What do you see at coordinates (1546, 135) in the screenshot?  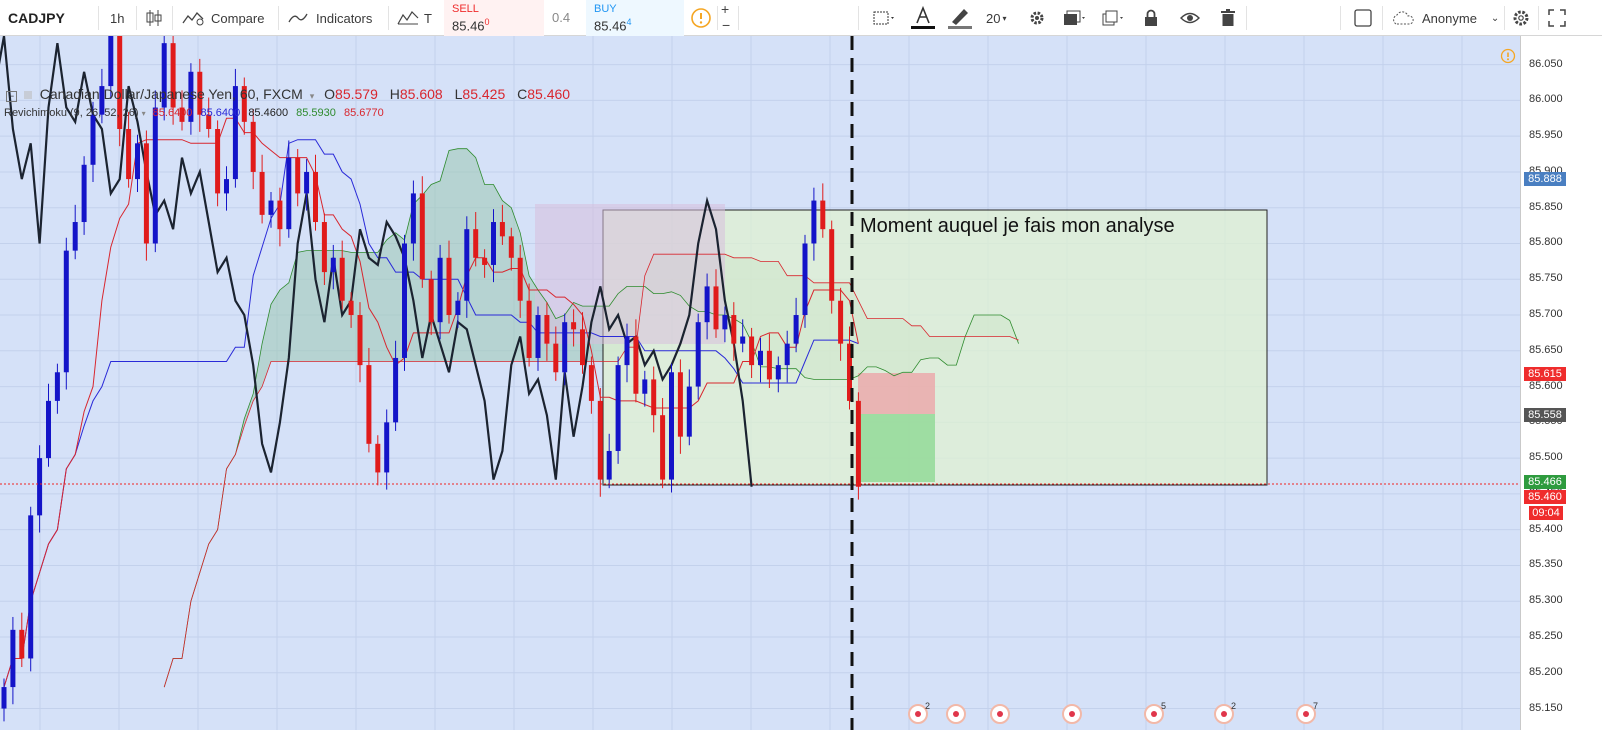 I see `price-tick: 85.950` at bounding box center [1546, 135].